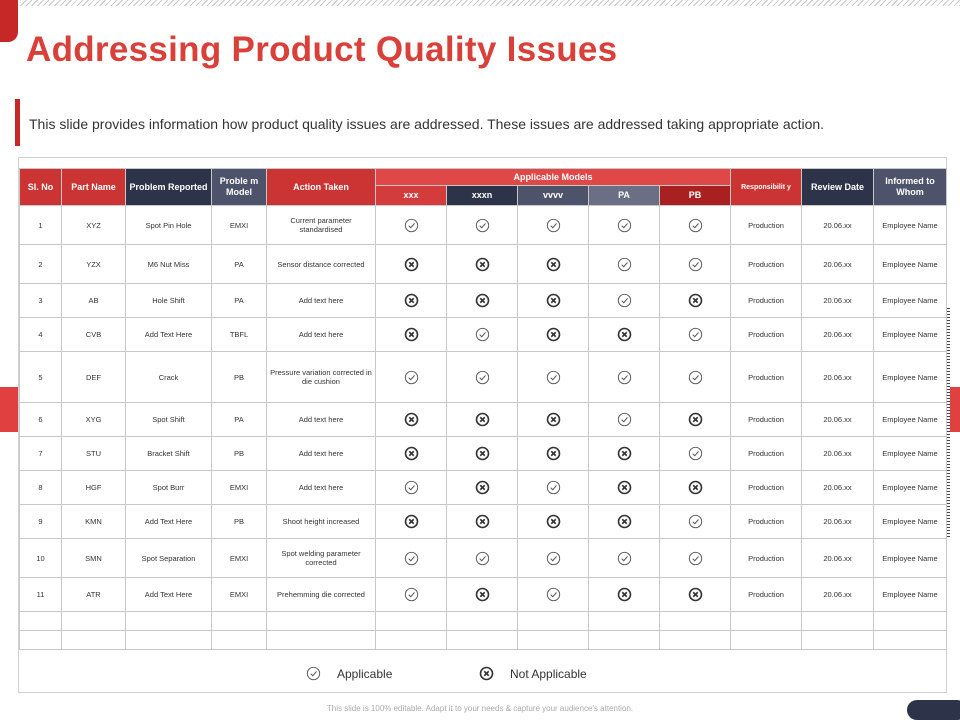  Describe the element at coordinates (933, 710) in the screenshot. I see `corner-pill-decoration` at that location.